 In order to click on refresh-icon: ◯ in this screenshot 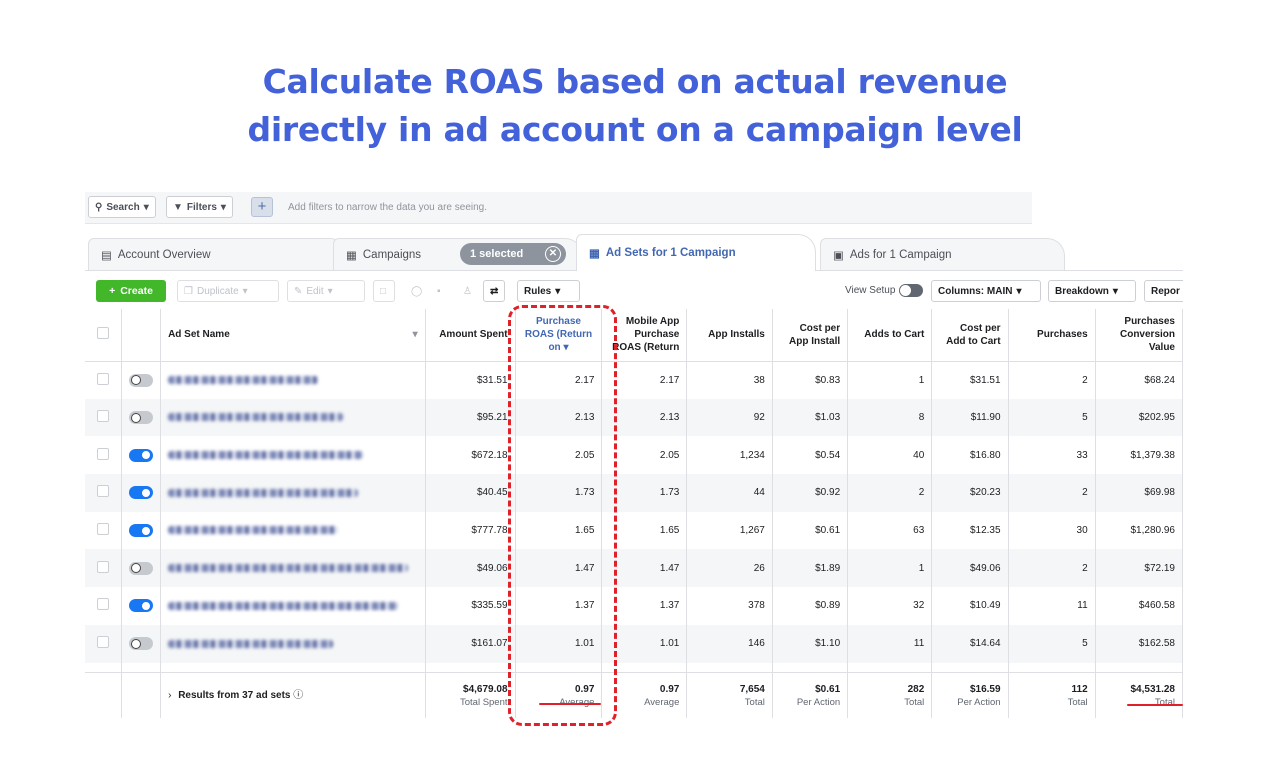, I will do `click(416, 291)`.